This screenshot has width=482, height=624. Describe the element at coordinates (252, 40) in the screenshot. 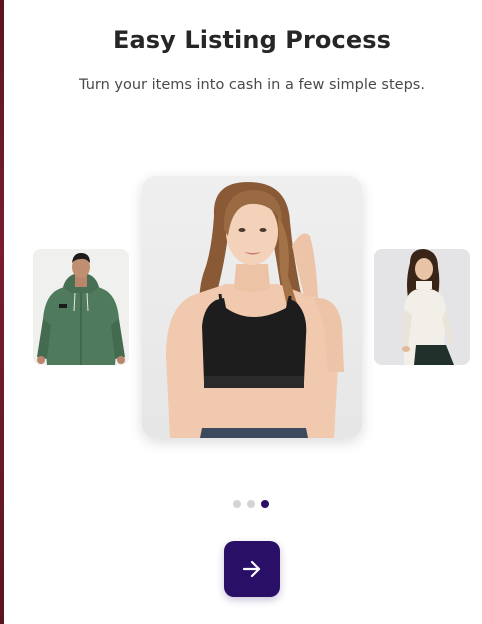

I see `page-title: Easy Listing Process` at that location.